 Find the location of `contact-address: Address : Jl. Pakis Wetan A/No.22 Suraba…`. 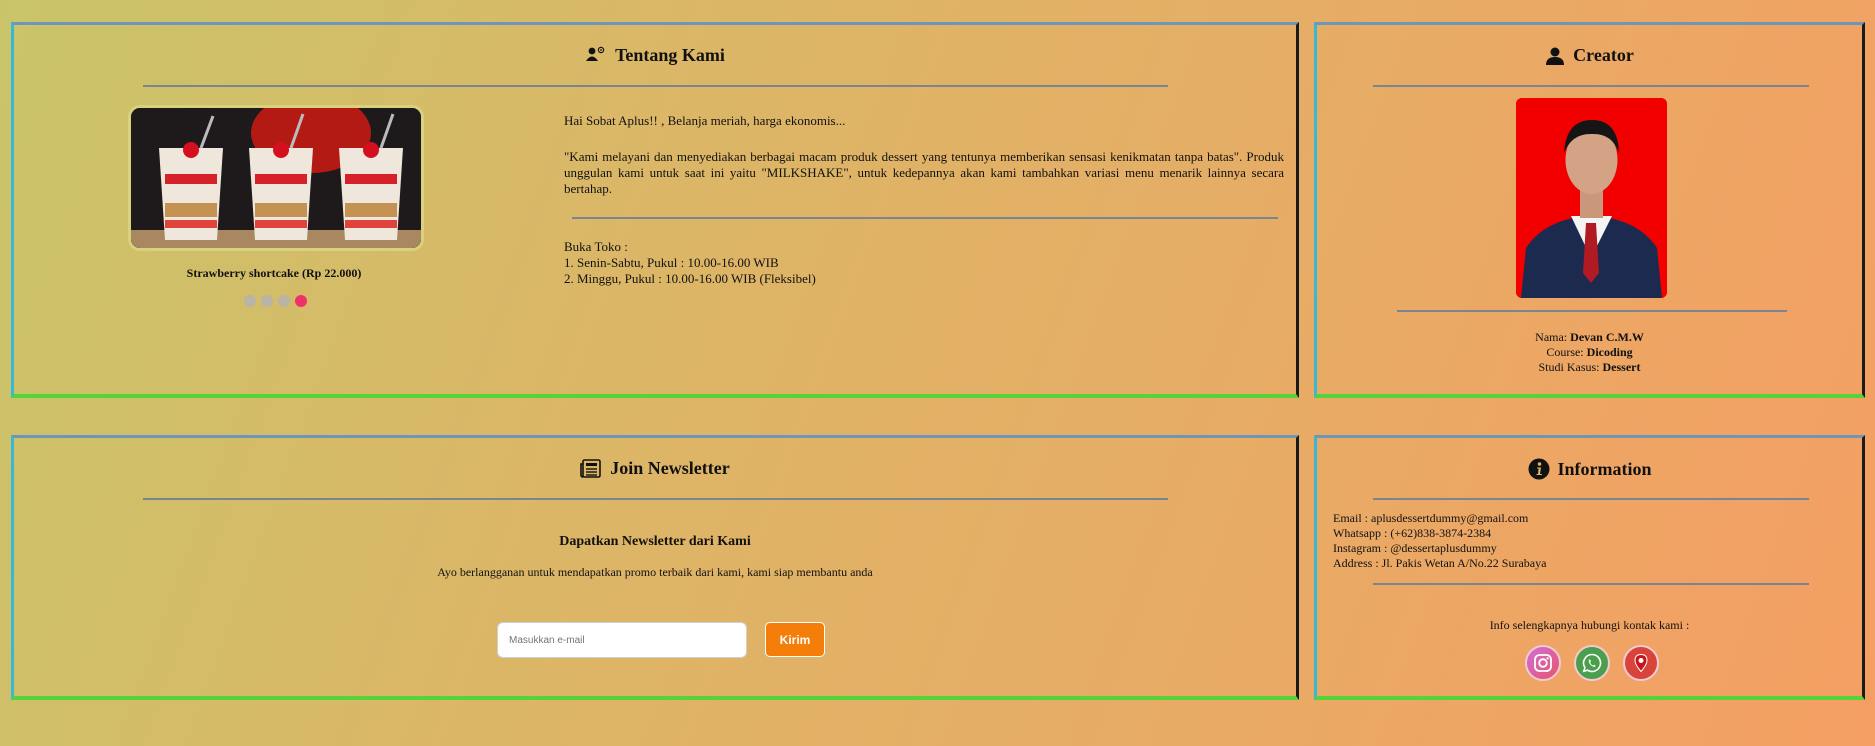

contact-address: Address : Jl. Pakis Wetan A/No.22 Suraba… is located at coordinates (1440, 563).